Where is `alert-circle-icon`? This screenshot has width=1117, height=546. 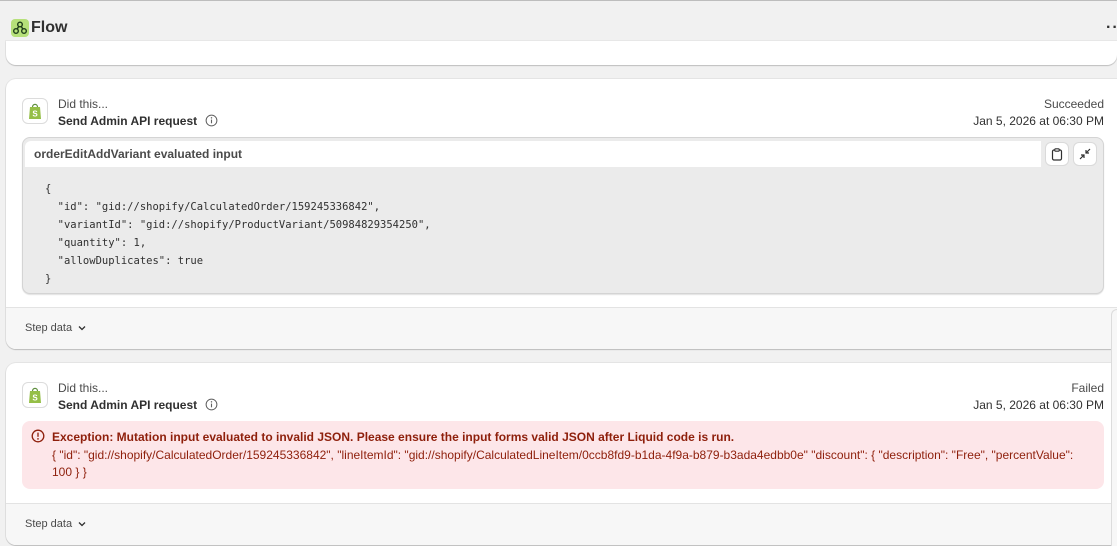 alert-circle-icon is located at coordinates (38, 436).